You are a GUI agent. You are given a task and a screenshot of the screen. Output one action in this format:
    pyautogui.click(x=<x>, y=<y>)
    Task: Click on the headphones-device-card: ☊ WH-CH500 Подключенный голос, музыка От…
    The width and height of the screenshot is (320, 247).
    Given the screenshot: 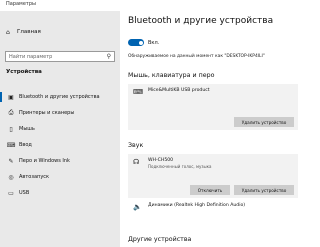 What is the action you would take?
    pyautogui.click(x=213, y=176)
    